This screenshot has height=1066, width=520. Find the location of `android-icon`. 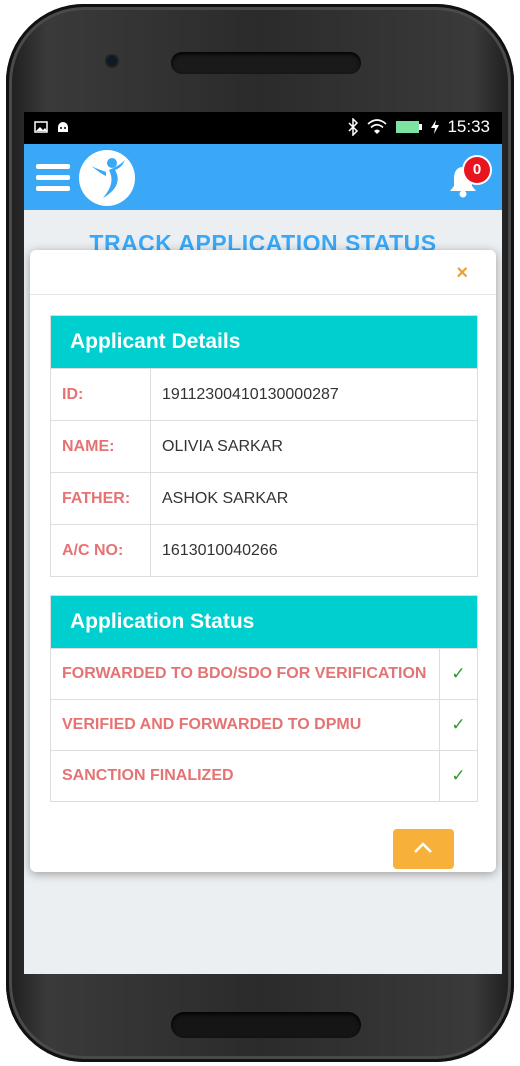

android-icon is located at coordinates (63, 127).